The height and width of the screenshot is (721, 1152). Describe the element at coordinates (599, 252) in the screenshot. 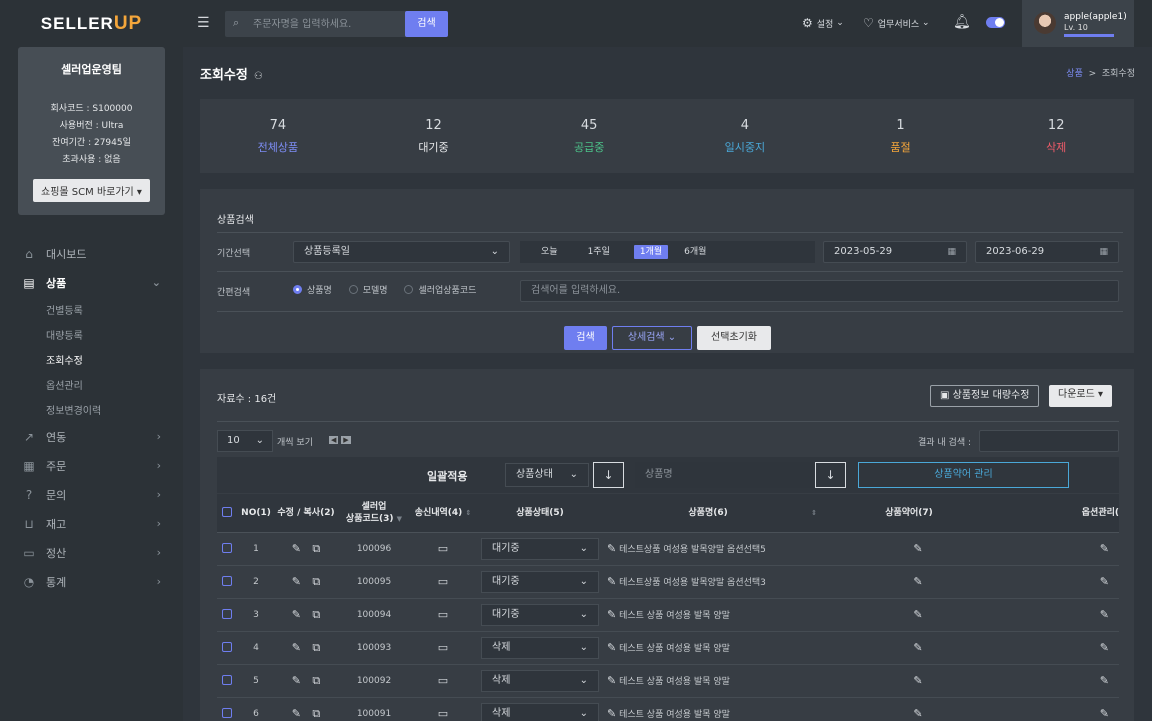

I see `period-1week: 1주일` at that location.